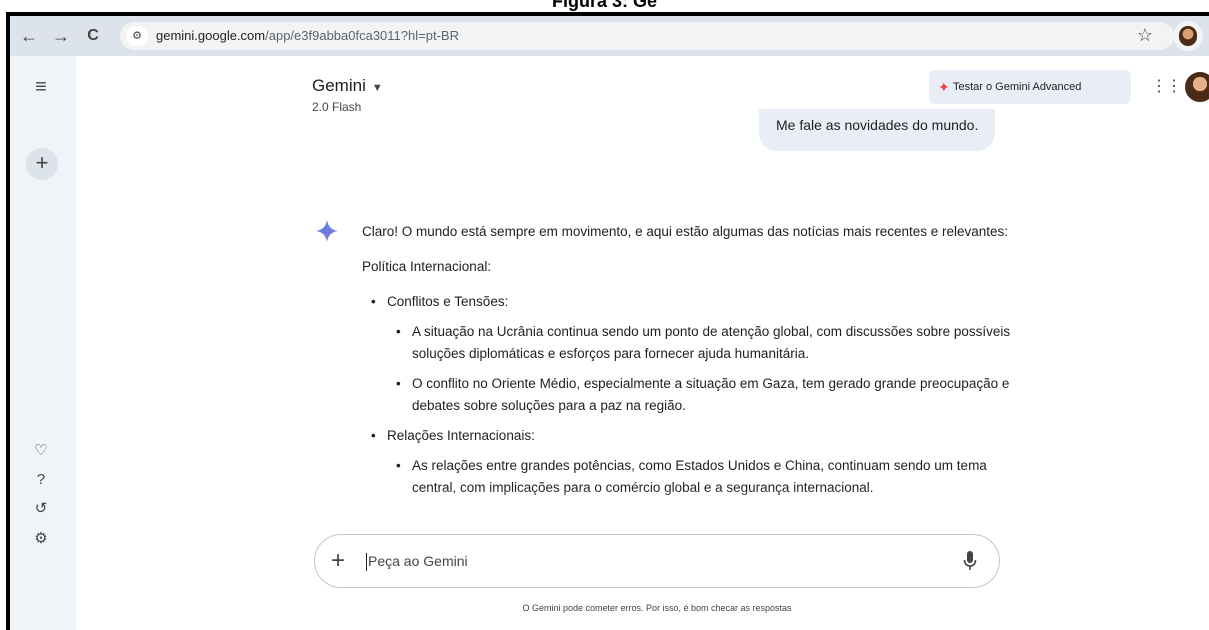 Image resolution: width=1209 pixels, height=630 pixels. I want to click on avatar, so click(1197, 87).